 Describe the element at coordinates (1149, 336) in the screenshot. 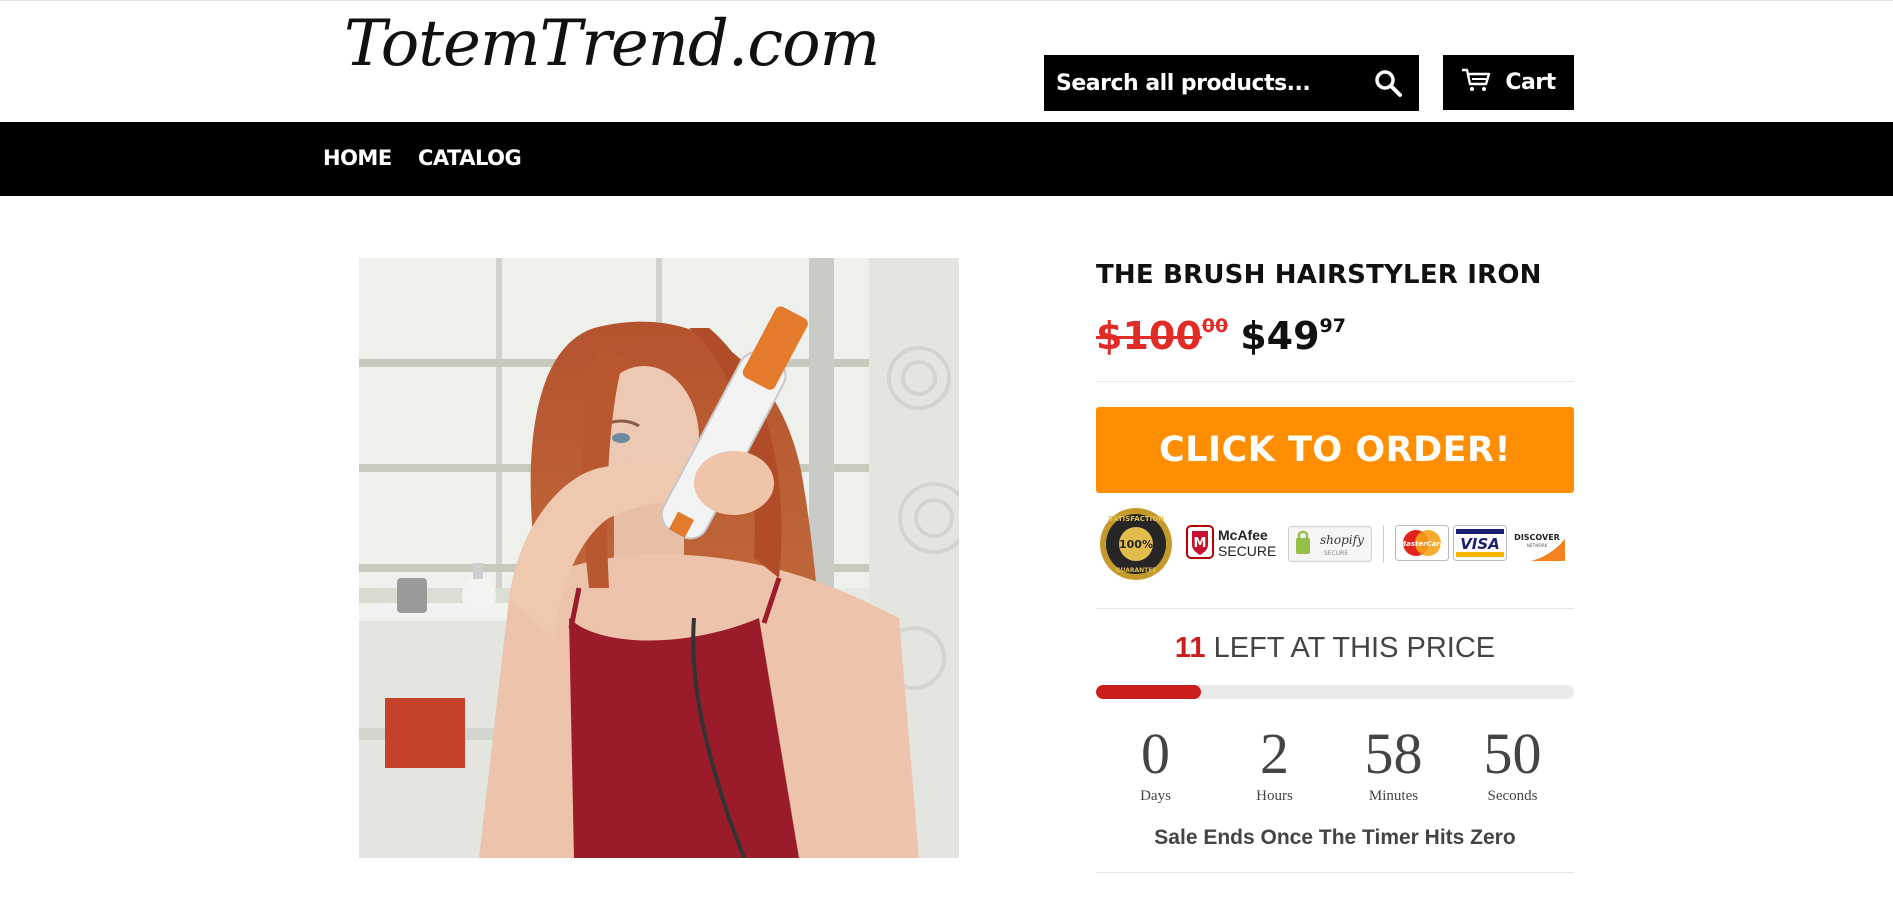

I see `old-price: $100` at that location.